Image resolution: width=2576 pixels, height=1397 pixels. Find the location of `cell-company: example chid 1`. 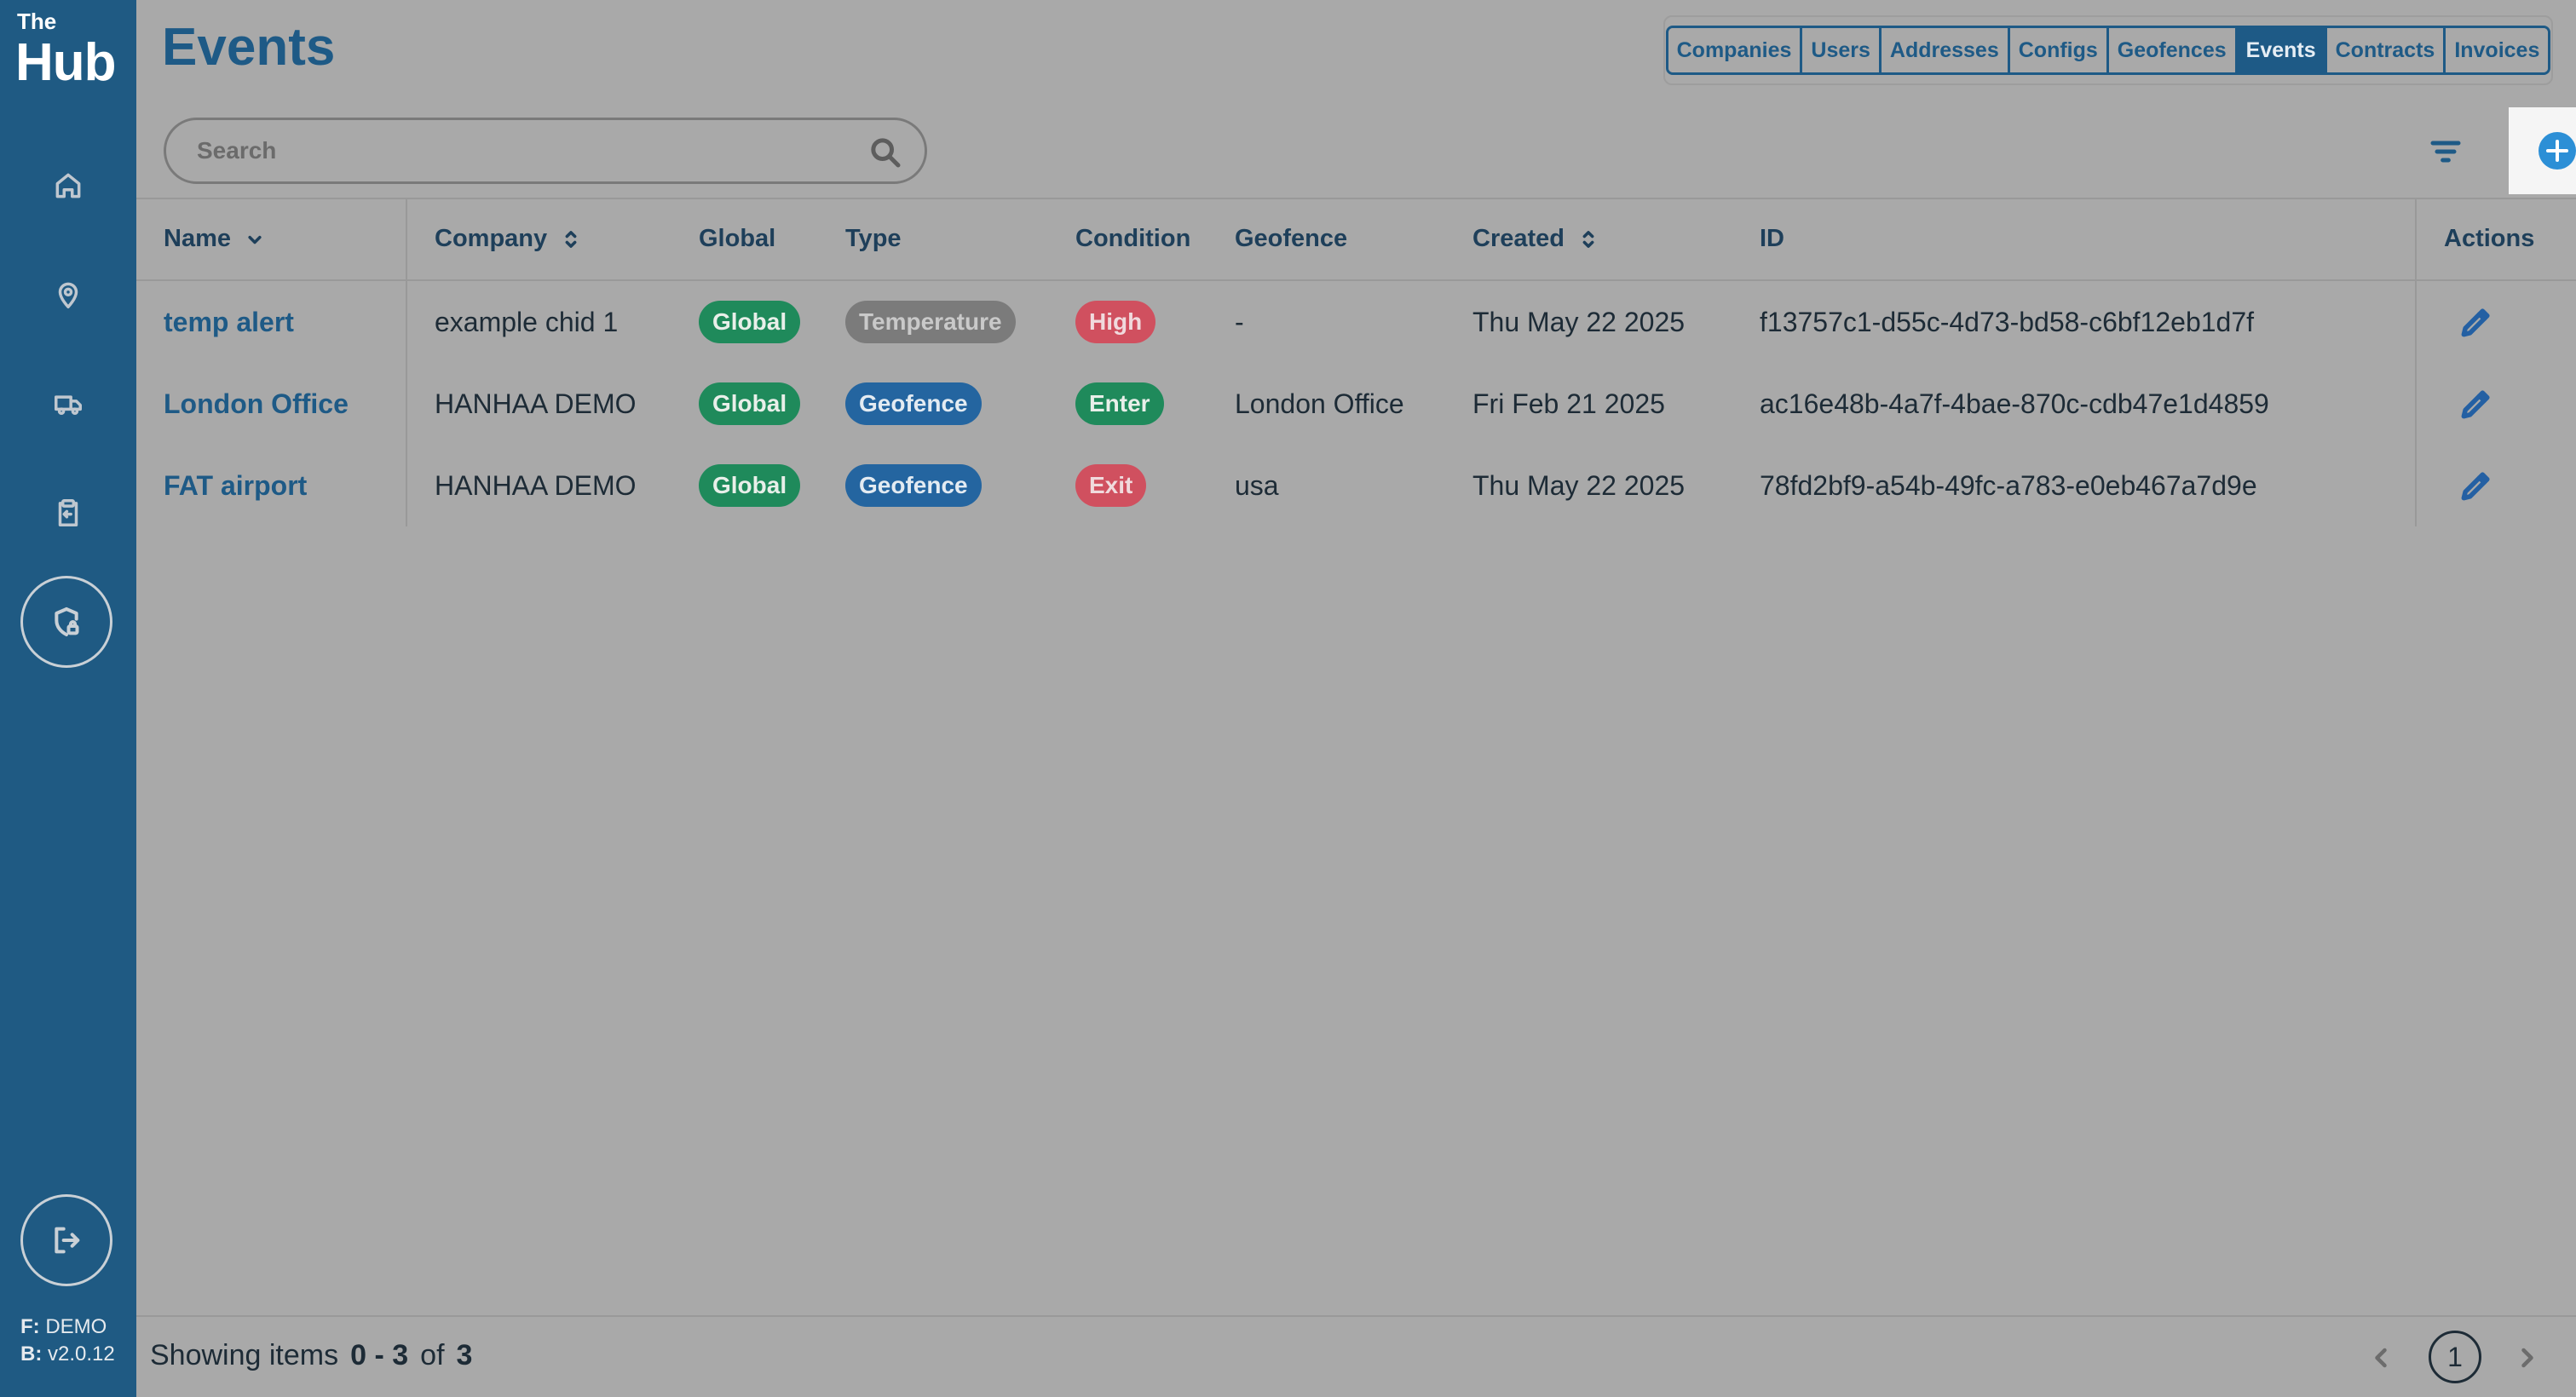

cell-company: example chid 1 is located at coordinates (527, 322).